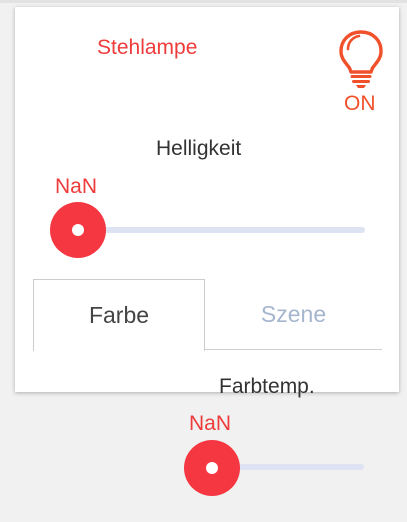 This screenshot has width=407, height=522. Describe the element at coordinates (267, 386) in the screenshot. I see `color-temperature-title: Farbtemp.` at that location.